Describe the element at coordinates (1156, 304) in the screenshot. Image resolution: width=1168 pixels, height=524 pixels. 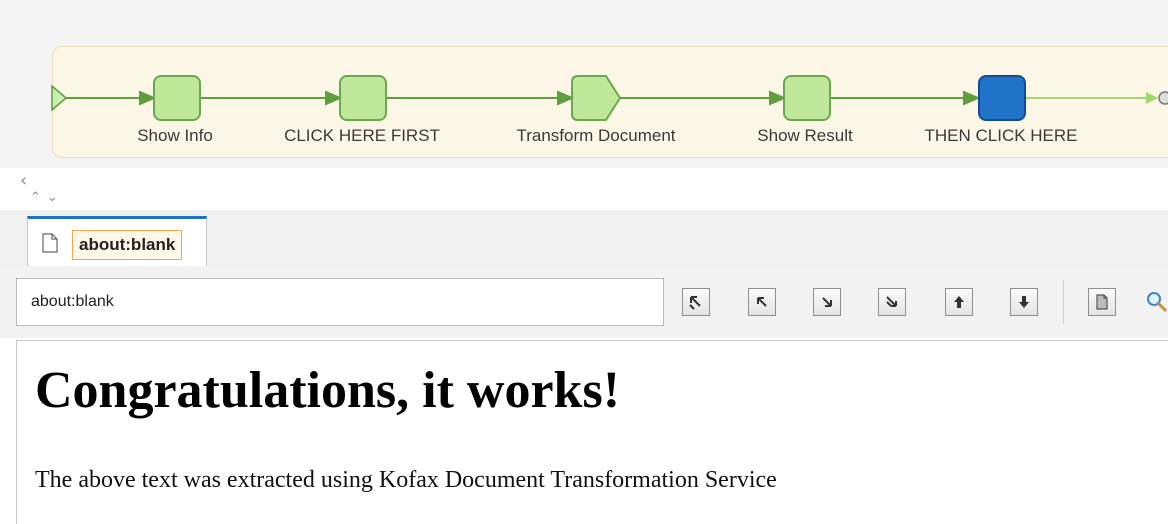
I see `search-icon` at that location.